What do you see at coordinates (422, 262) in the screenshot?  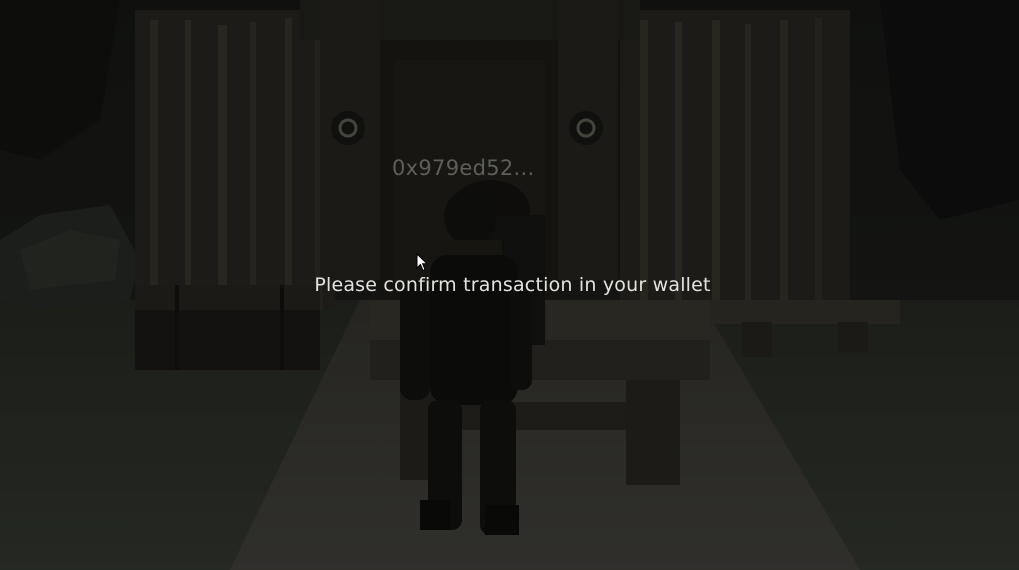 I see `mouse-pointer-icon` at bounding box center [422, 262].